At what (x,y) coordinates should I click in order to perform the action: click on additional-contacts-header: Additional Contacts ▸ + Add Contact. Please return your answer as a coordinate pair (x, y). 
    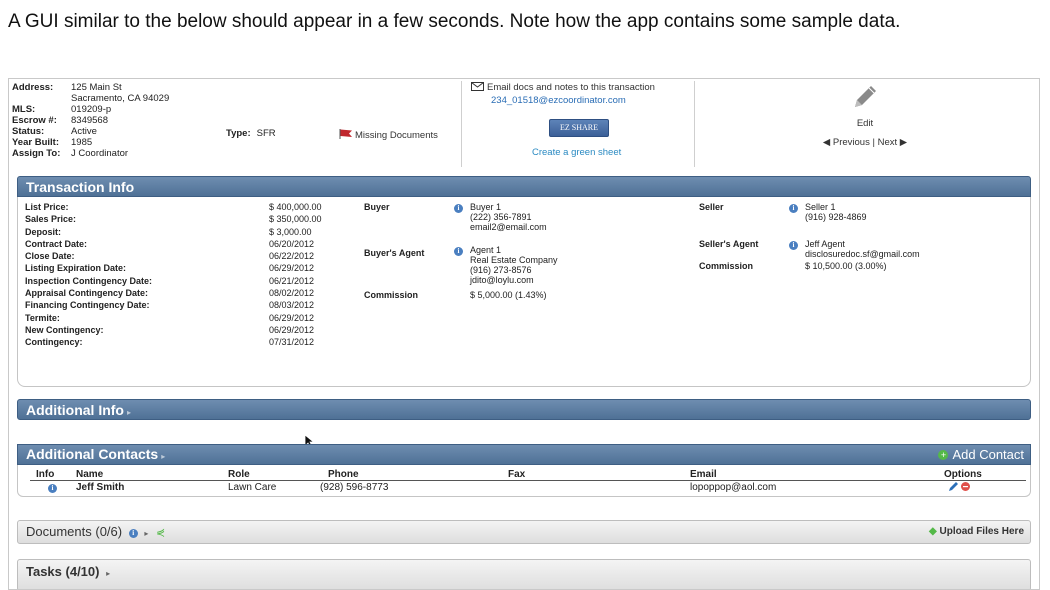
    Looking at the image, I should click on (524, 454).